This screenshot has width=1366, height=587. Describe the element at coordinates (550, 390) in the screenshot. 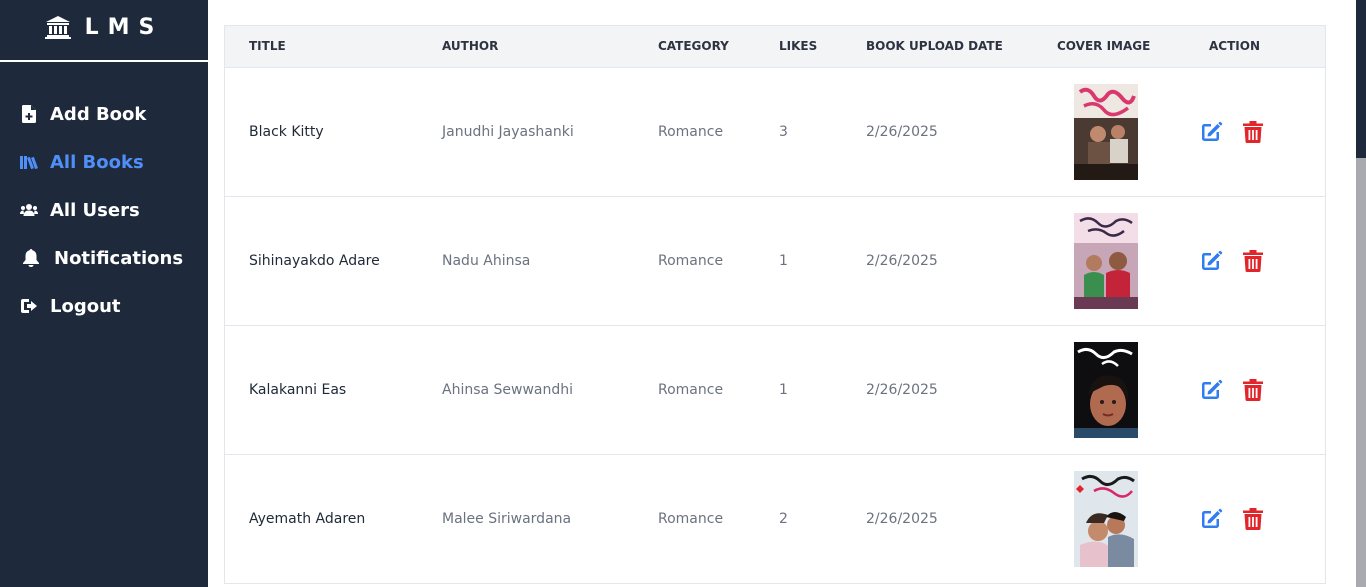

I see `book-author: Ahinsa Sewwandhi` at that location.